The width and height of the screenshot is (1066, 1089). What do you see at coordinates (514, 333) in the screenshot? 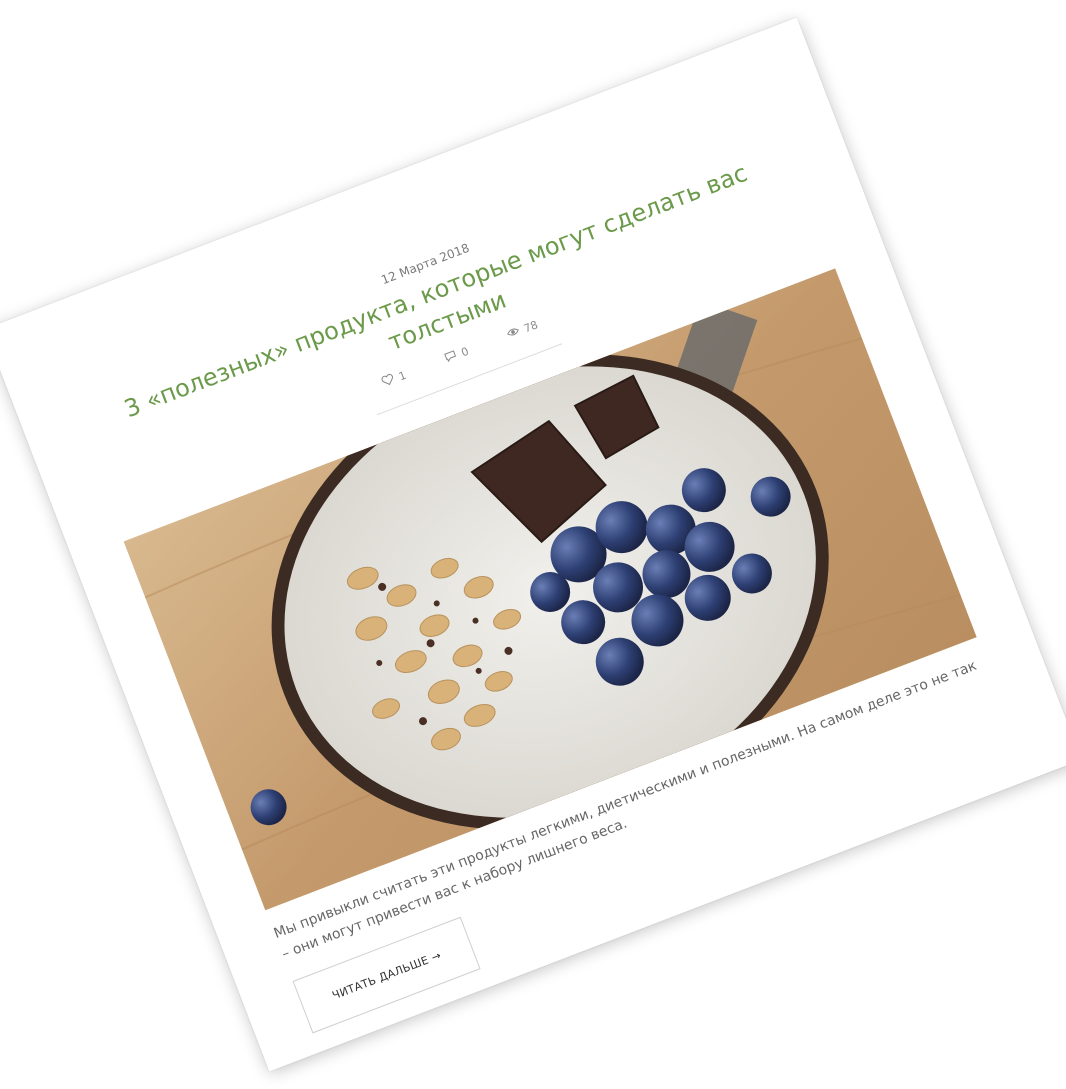
I see `eye-icon` at bounding box center [514, 333].